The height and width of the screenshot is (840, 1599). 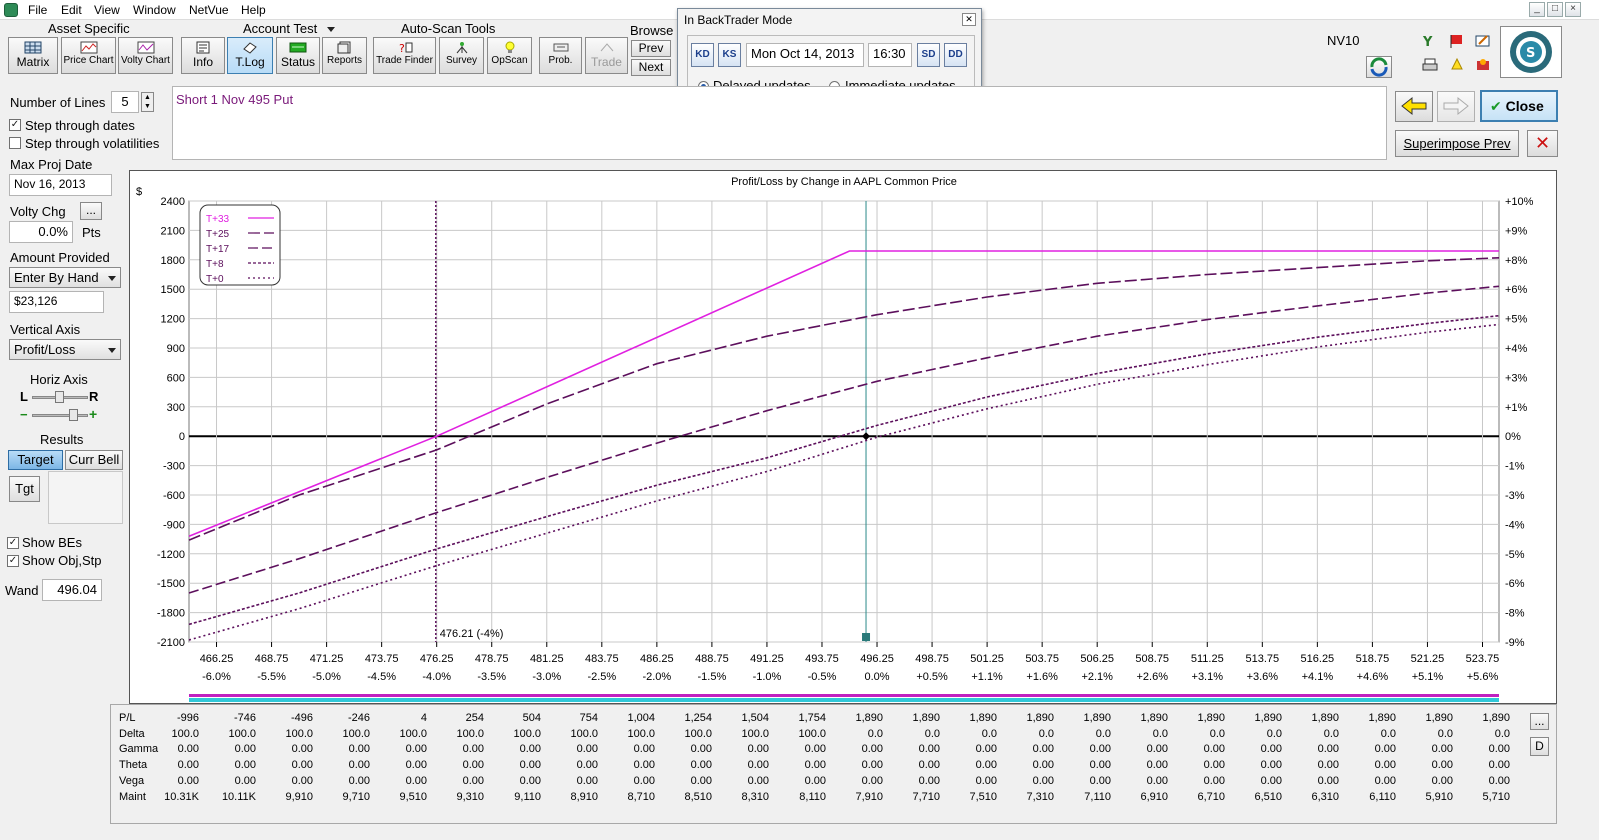 I want to click on x-pct-tick-label: -2.5%, so click(x=601, y=677).